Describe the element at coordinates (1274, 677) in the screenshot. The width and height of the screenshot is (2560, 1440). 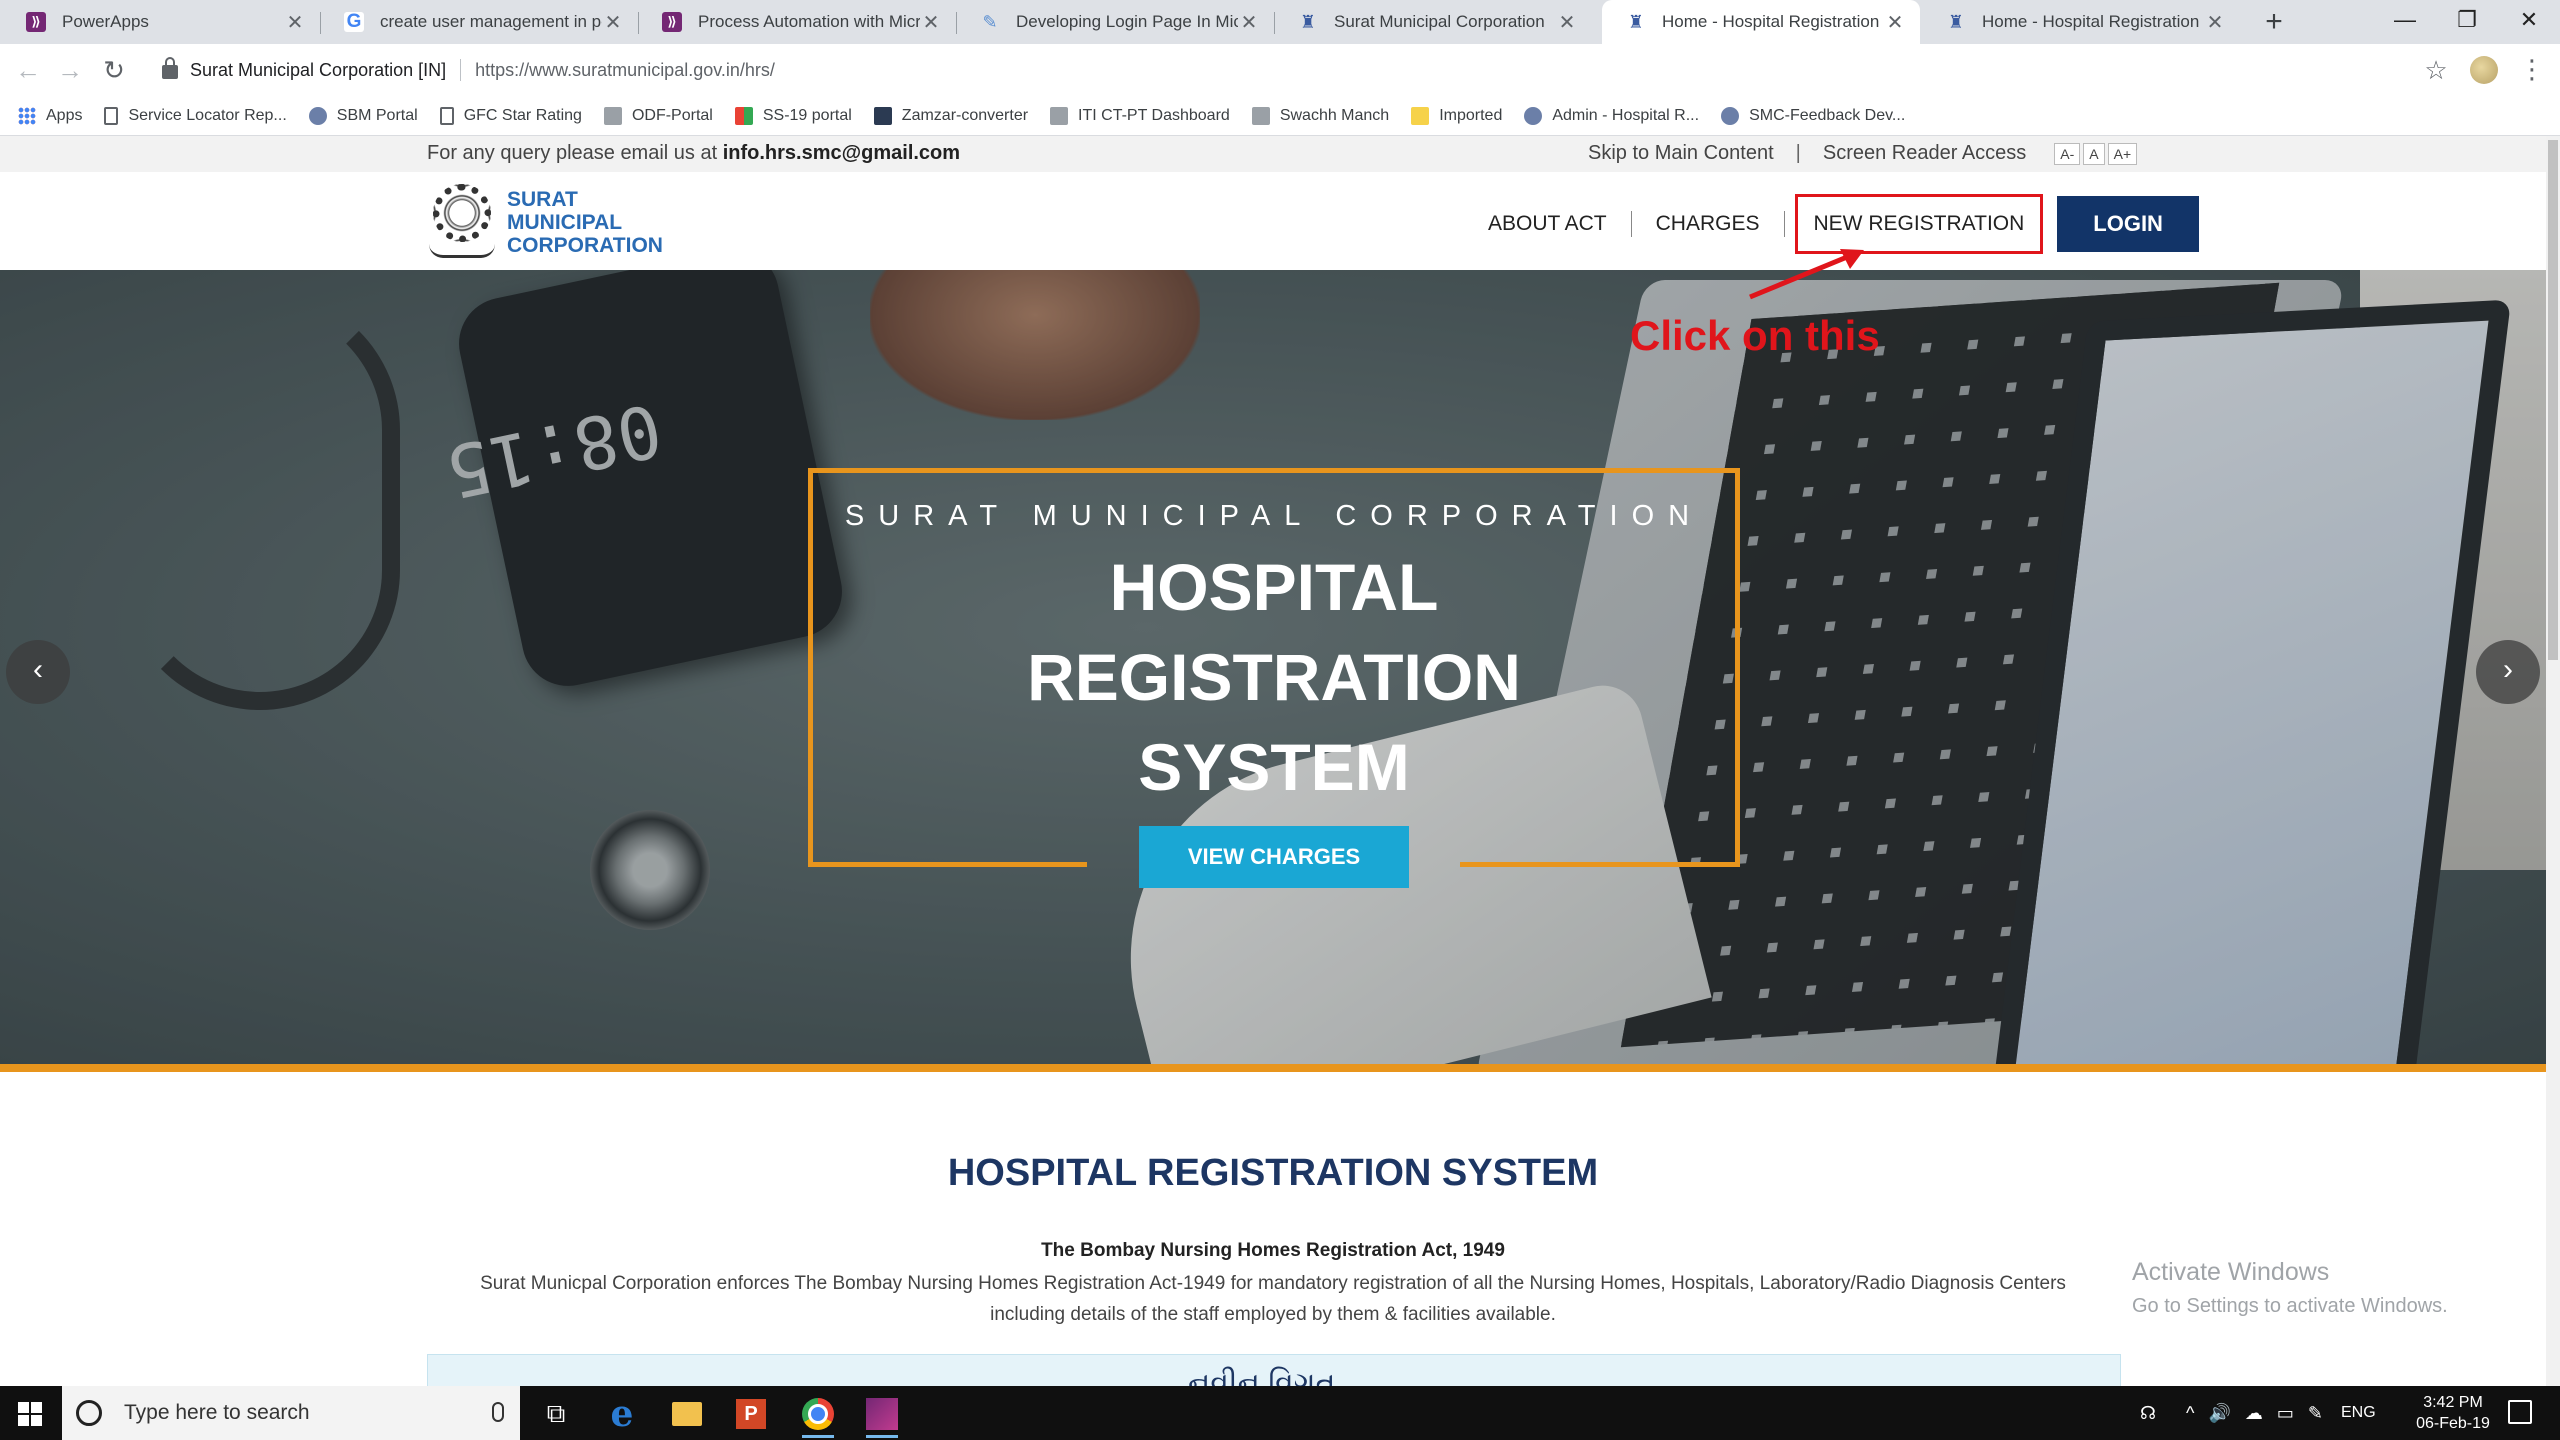
I see `hero-title: HOSPITAL REGISTRATION SYSTEM` at that location.